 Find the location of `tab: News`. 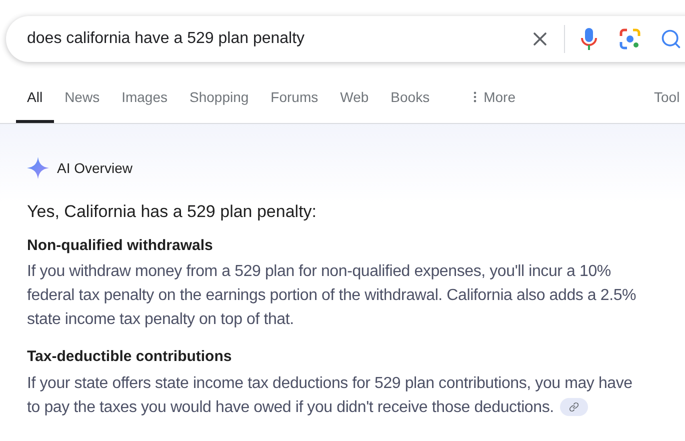

tab: News is located at coordinates (82, 104).